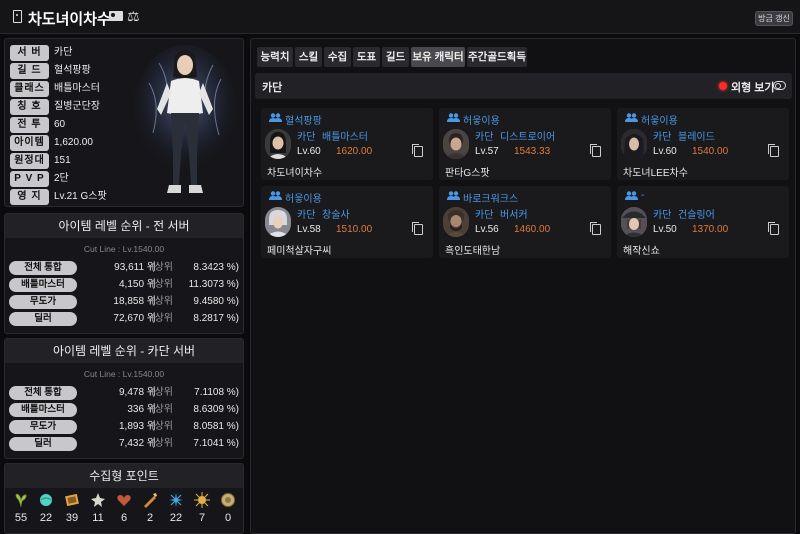 This screenshot has height=534, width=800. What do you see at coordinates (134, 301) in the screenshot?
I see `rank-value: 18,858 위` at bounding box center [134, 301].